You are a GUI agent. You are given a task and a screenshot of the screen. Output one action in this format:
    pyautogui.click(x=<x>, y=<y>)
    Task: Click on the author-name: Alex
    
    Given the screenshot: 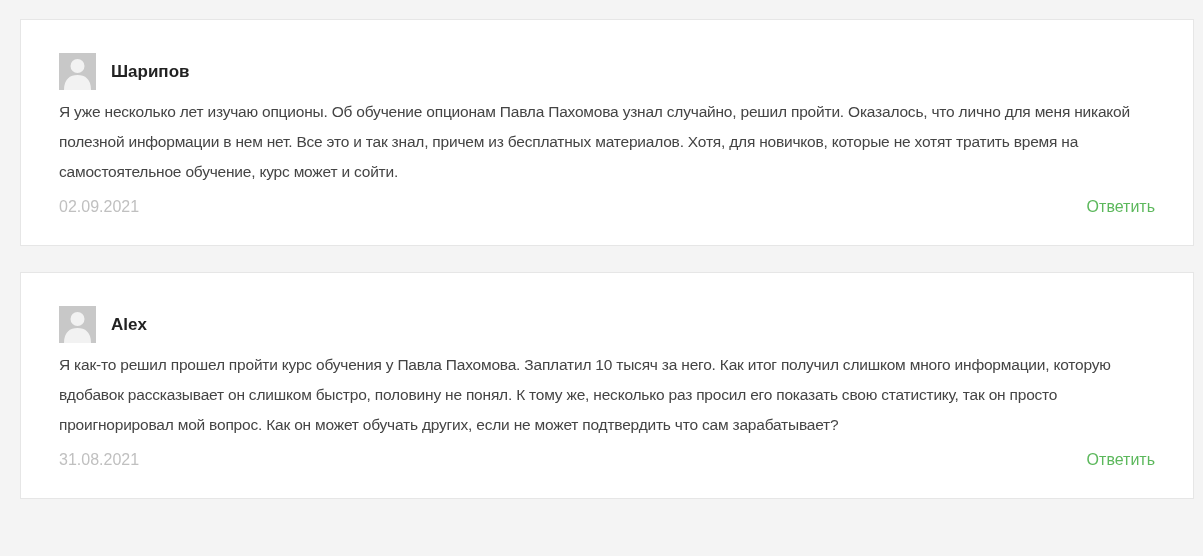 What is the action you would take?
    pyautogui.click(x=129, y=324)
    